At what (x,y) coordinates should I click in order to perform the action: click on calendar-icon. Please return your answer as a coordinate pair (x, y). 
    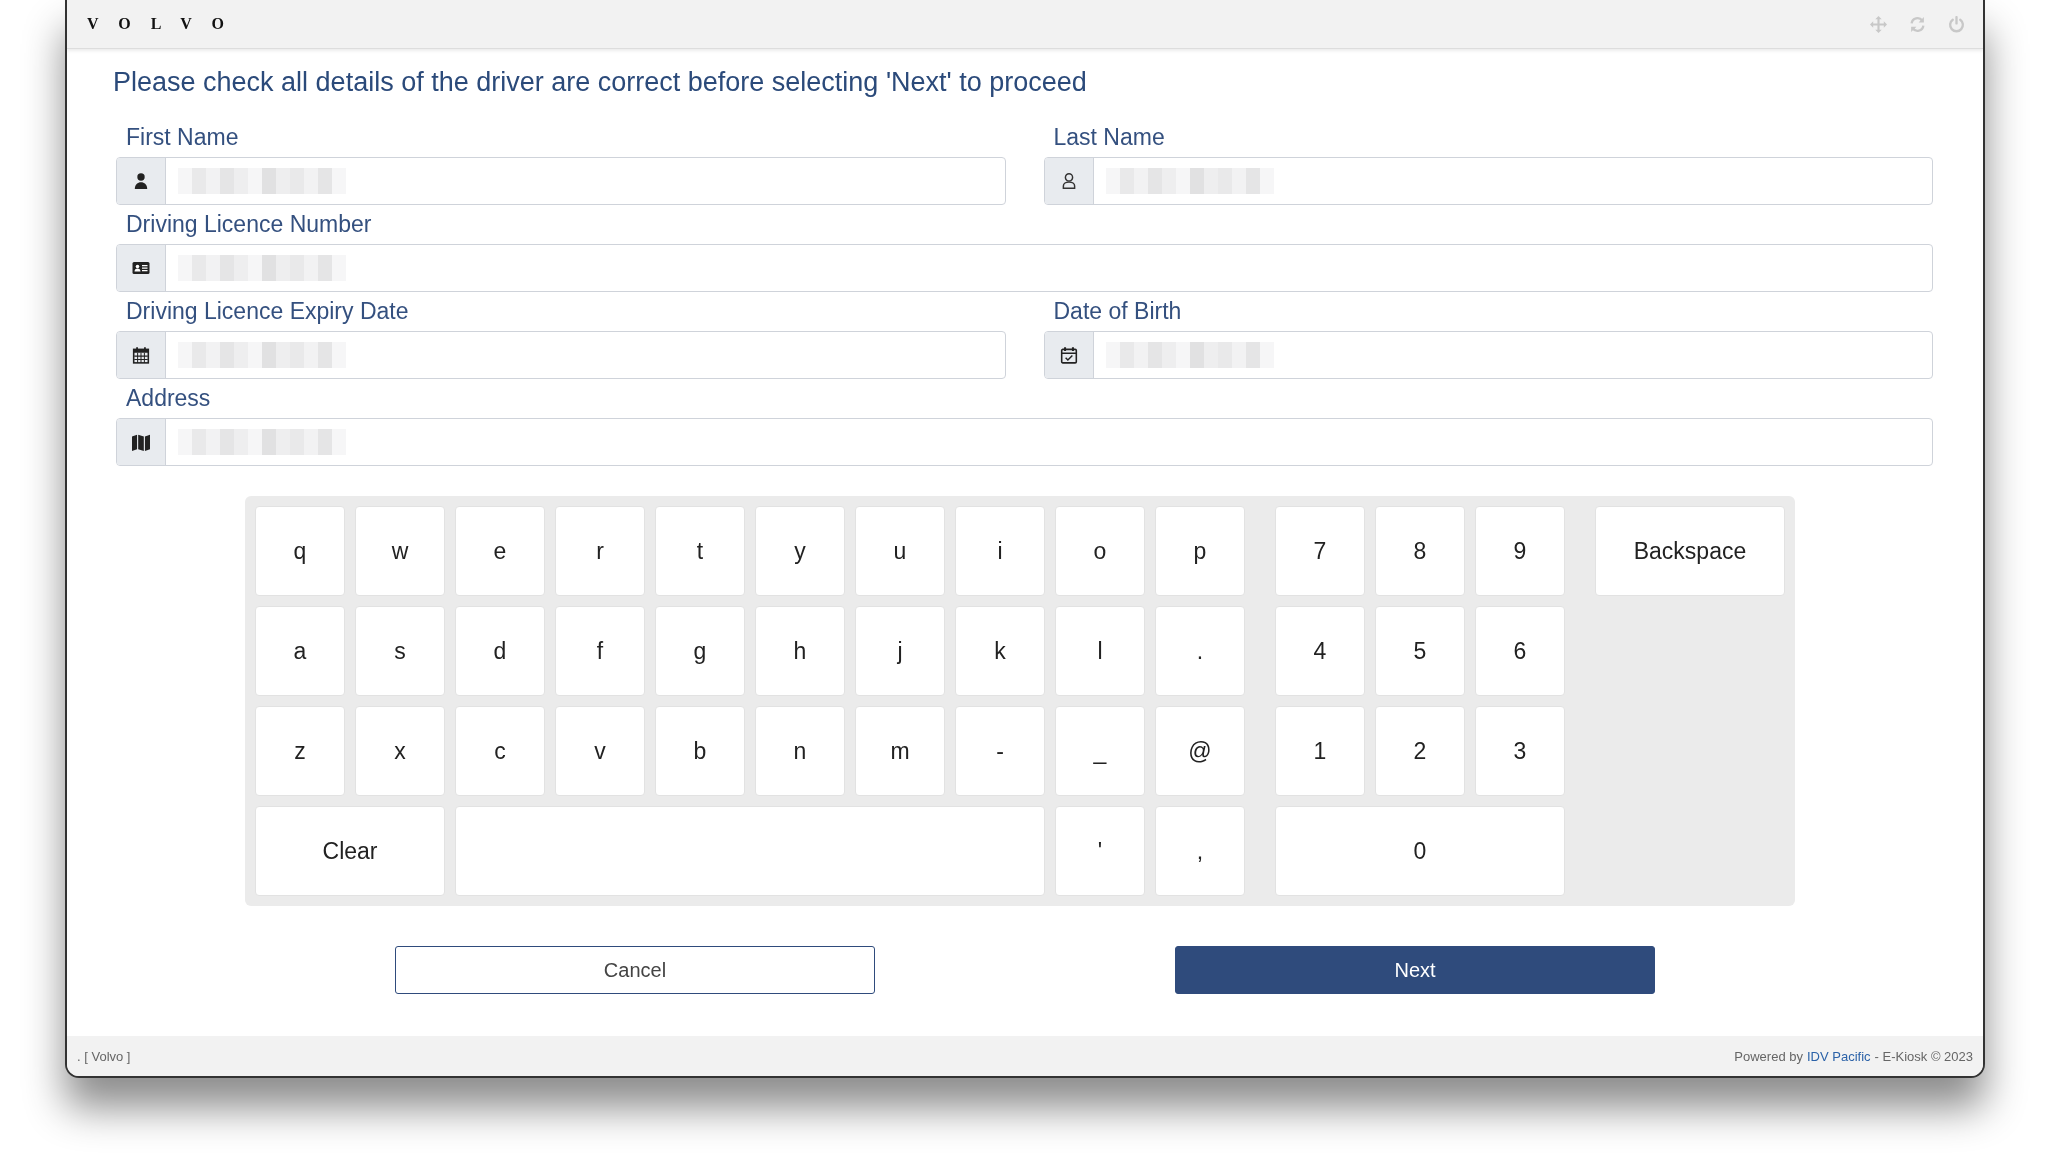
    Looking at the image, I should click on (141, 355).